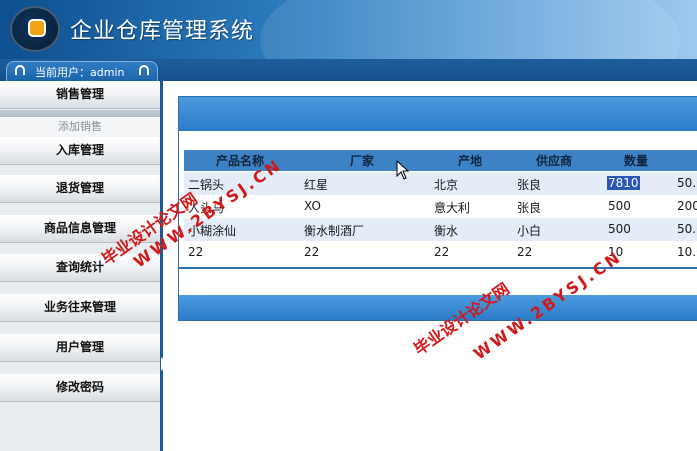 Image resolution: width=697 pixels, height=451 pixels. I want to click on cell-origin: 22, so click(442, 252).